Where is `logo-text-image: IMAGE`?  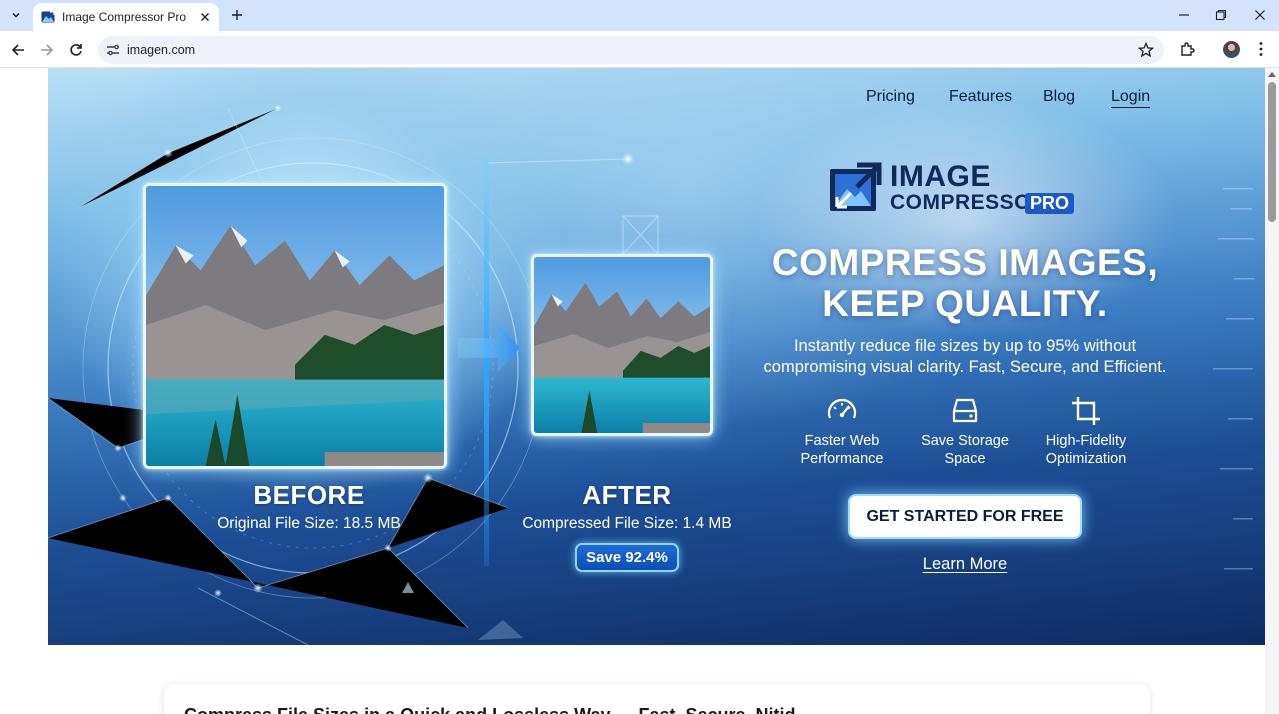
logo-text-image: IMAGE is located at coordinates (940, 176).